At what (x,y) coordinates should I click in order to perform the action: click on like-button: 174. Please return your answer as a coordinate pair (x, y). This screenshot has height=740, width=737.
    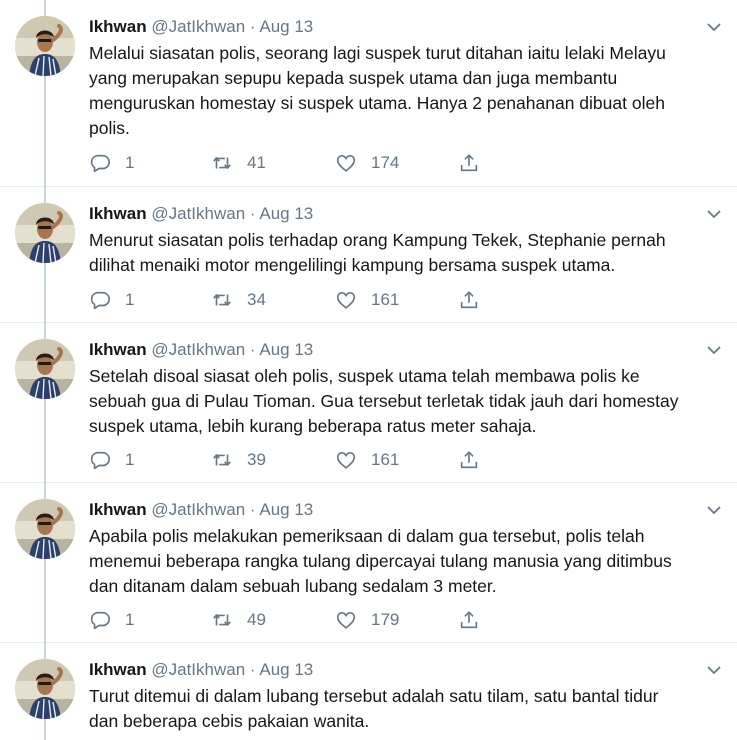
    Looking at the image, I should click on (367, 163).